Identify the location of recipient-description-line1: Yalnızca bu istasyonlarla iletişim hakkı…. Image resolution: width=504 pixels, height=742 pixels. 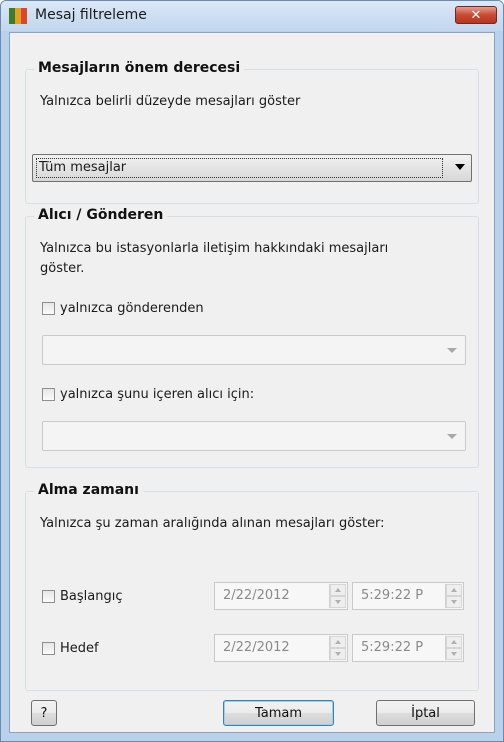
(214, 248).